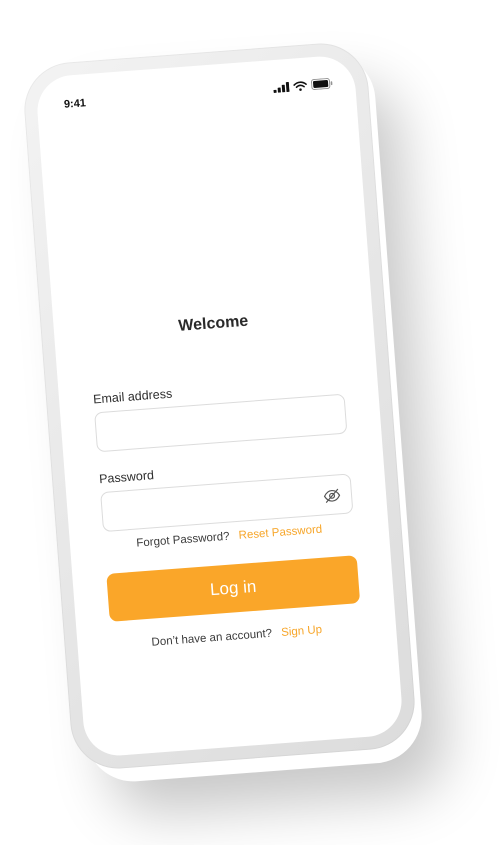  What do you see at coordinates (213, 323) in the screenshot?
I see `page-title: Welcome` at bounding box center [213, 323].